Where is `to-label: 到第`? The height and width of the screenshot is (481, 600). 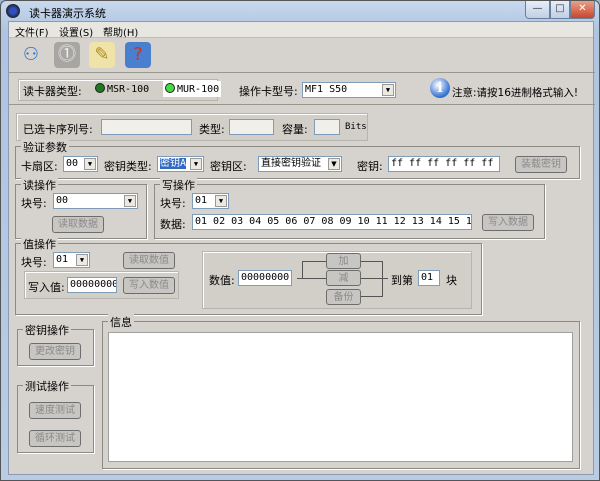
to-label: 到第 is located at coordinates (402, 280).